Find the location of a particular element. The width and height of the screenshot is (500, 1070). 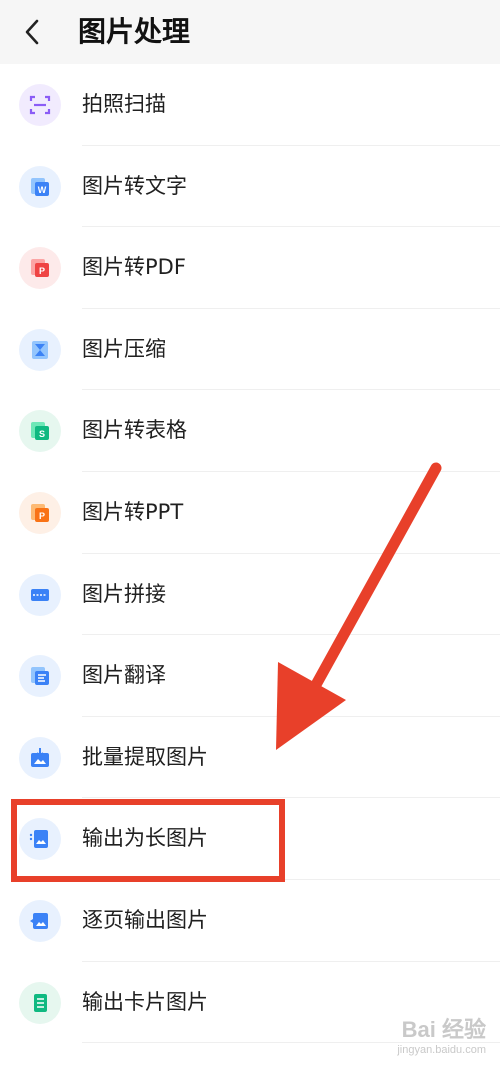

chevron-left-icon is located at coordinates (32, 32).